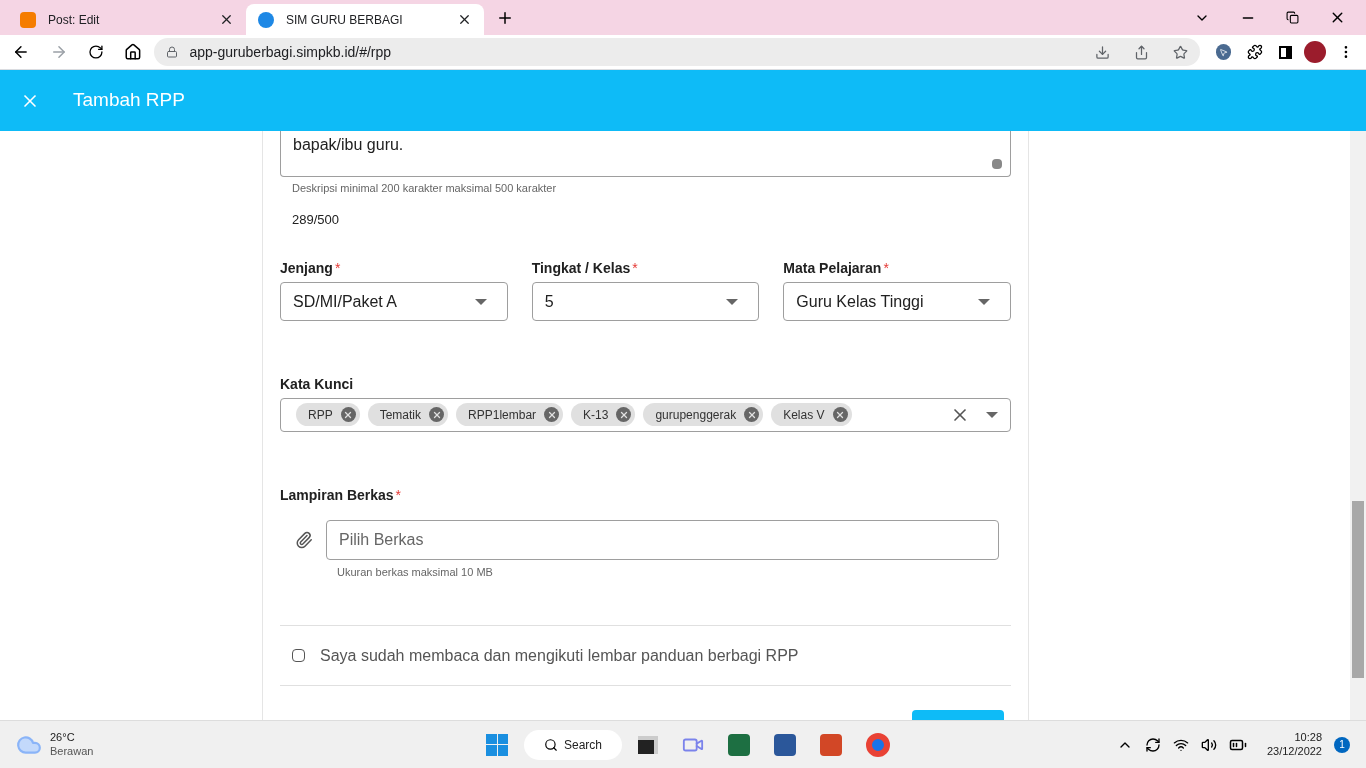 Image resolution: width=1366 pixels, height=768 pixels. Describe the element at coordinates (505, 18) in the screenshot. I see `new-tab-icon` at that location.